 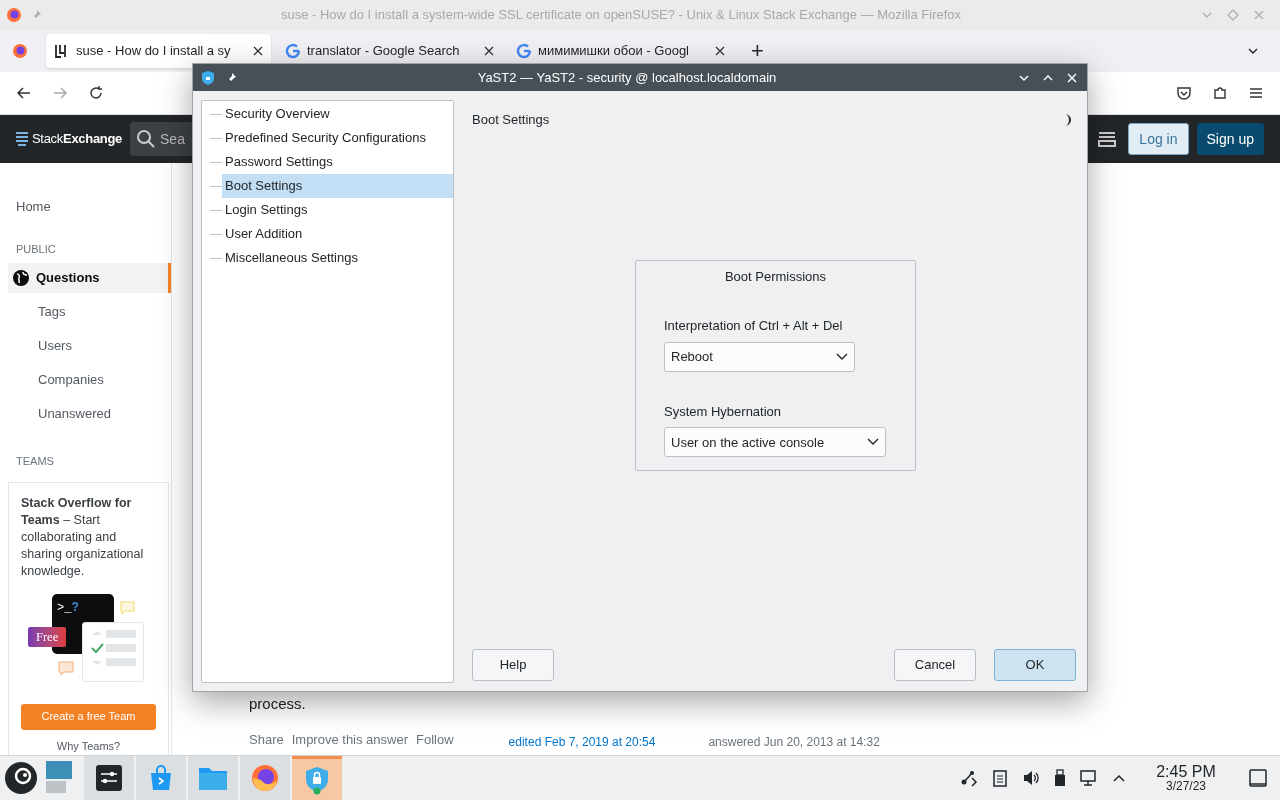 I want to click on window-title: suse - How do I install a system-wide SSL certificate on openSUSE? - Unix & Linux Stack Exchange — Mozilla Firefox, so click(x=621, y=15).